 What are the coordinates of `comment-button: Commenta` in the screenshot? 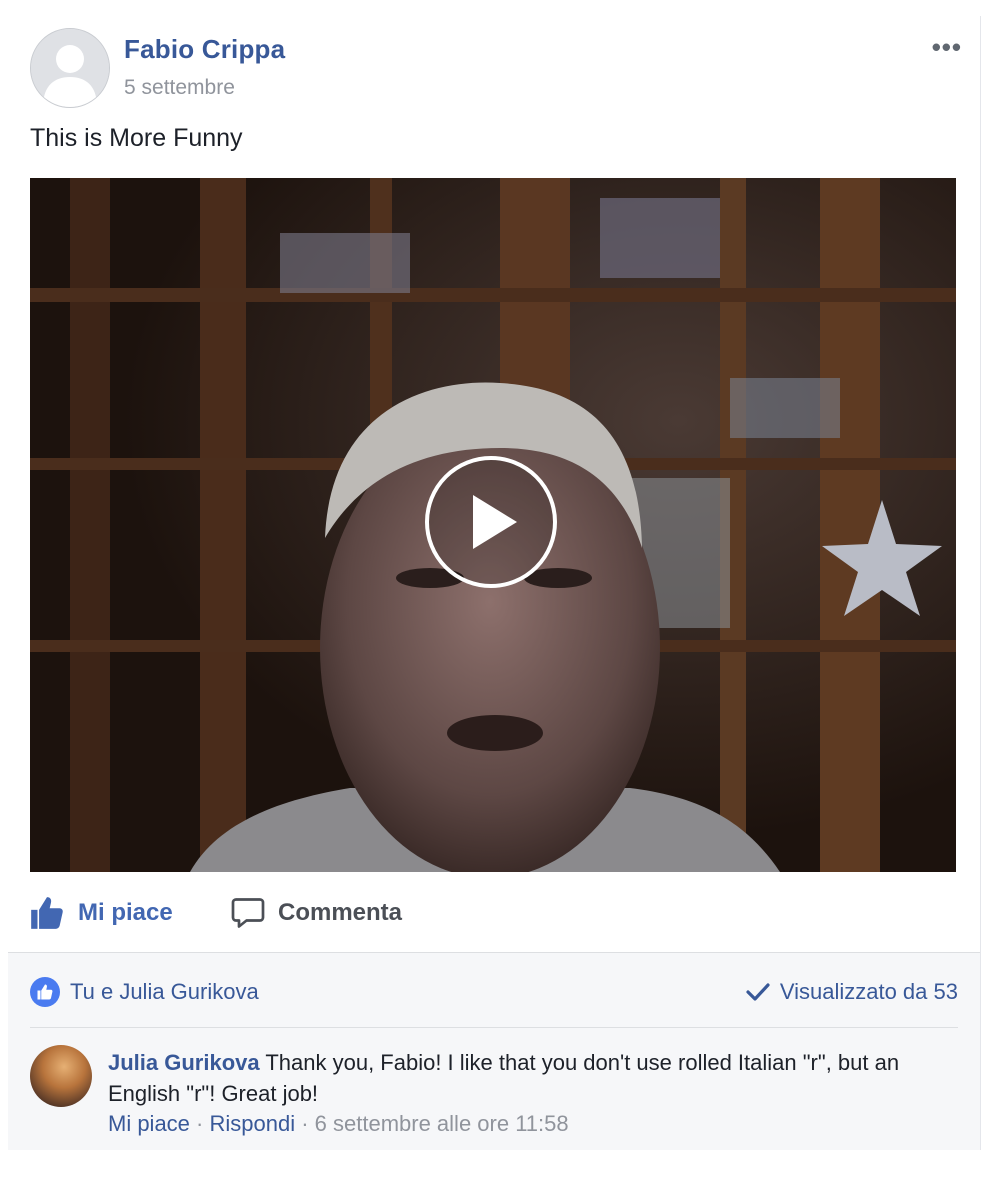 It's located at (316, 913).